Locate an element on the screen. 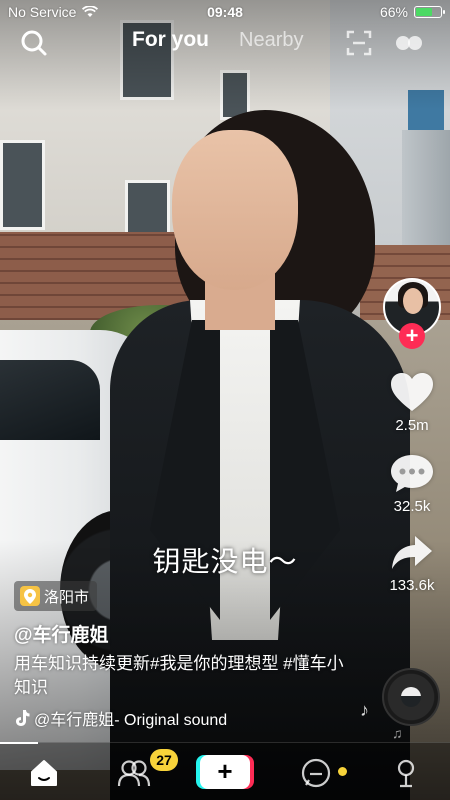 Image resolution: width=450 pixels, height=800 pixels. music-disc-cover is located at coordinates (411, 697).